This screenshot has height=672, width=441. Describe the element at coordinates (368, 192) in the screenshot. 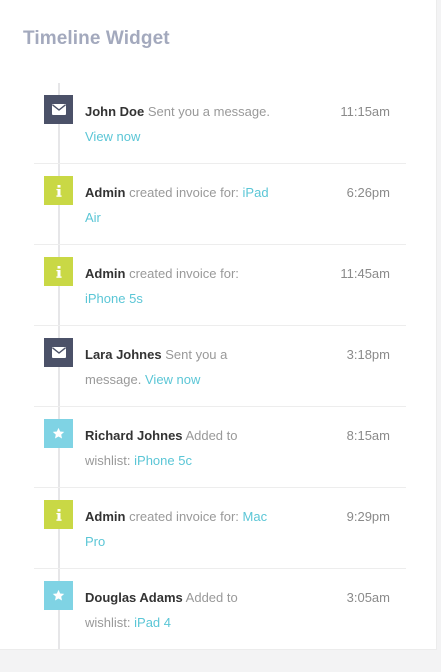

I see `timestamp: 6:26pm` at that location.